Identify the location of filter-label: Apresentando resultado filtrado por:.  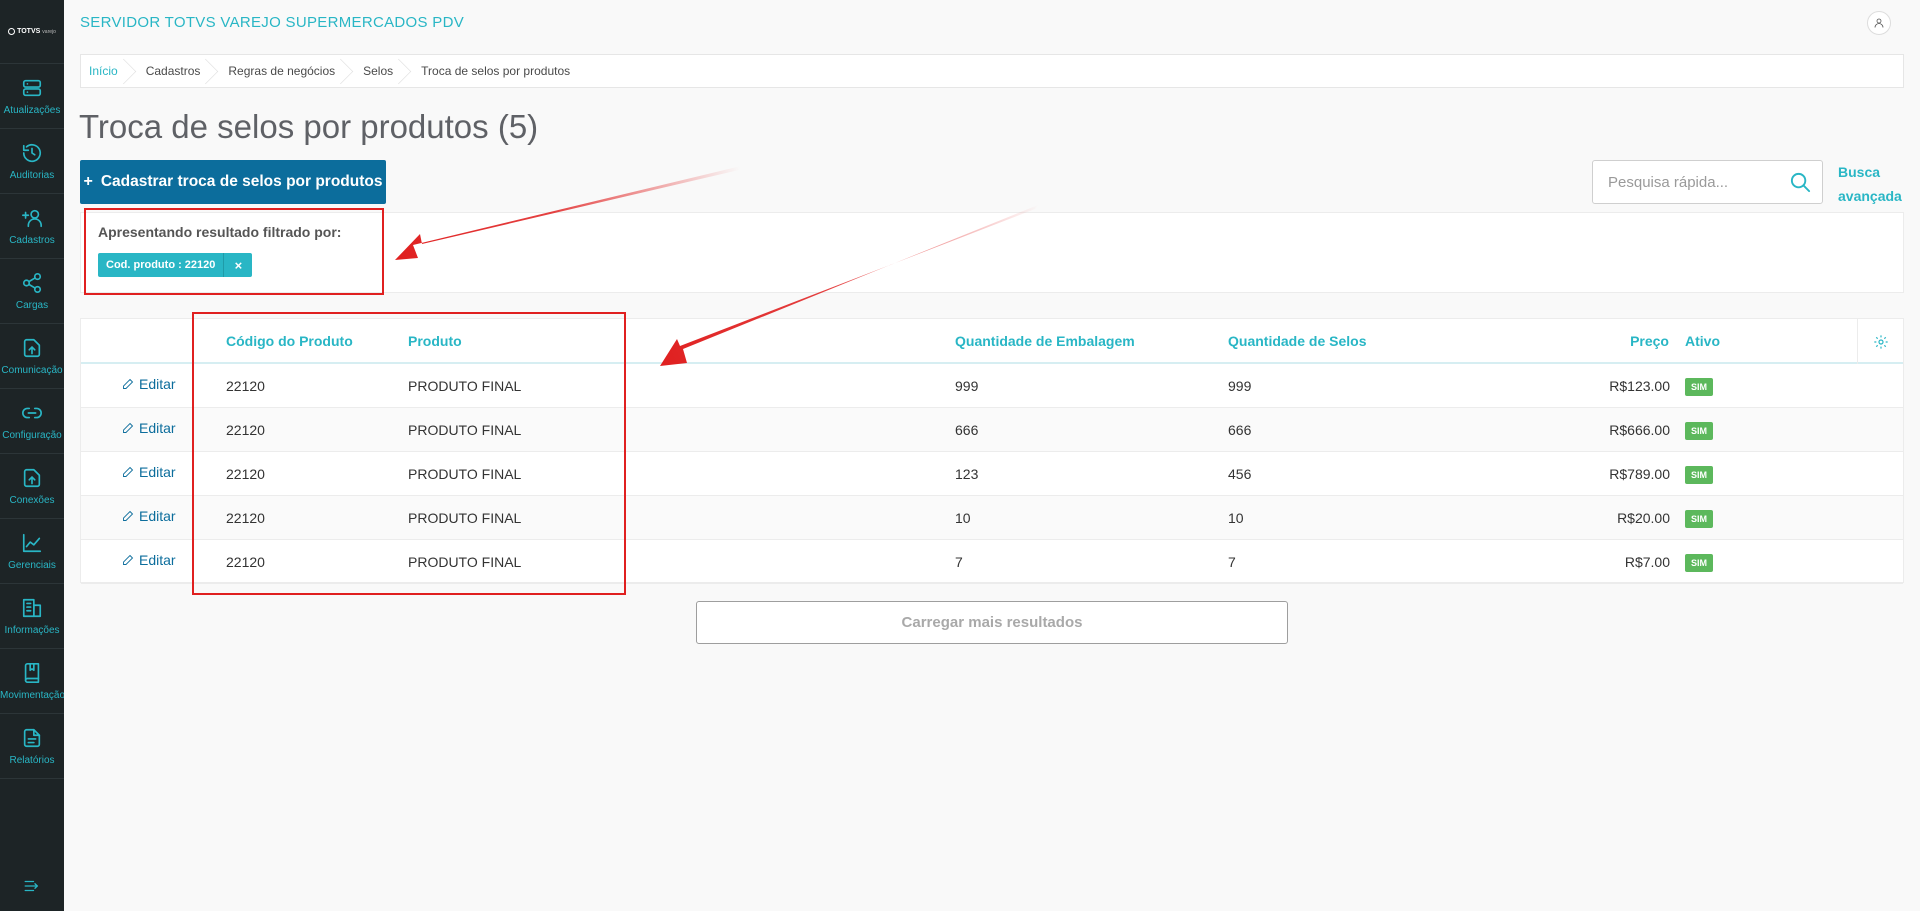
(220, 232).